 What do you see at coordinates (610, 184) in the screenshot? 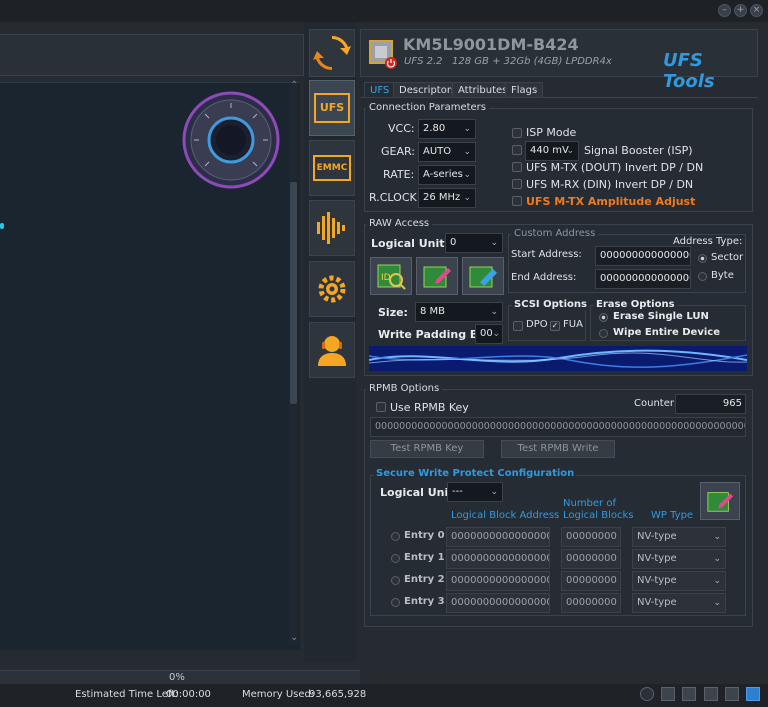
I see `mrx-invert-label: UFS M-RX (DIN) Invert DP / DN` at bounding box center [610, 184].